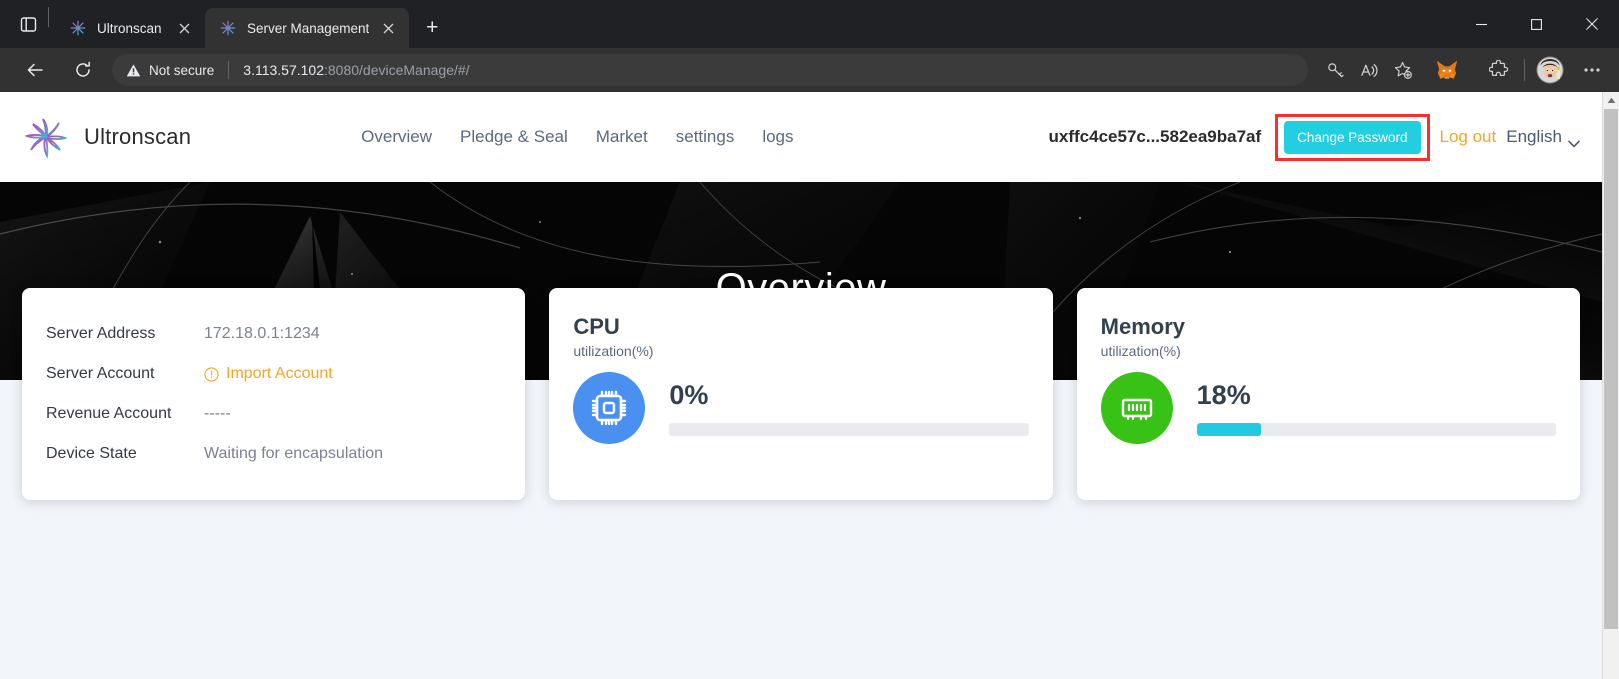 This screenshot has height=679, width=1619. Describe the element at coordinates (777, 137) in the screenshot. I see `nav-item-logs: logs` at that location.